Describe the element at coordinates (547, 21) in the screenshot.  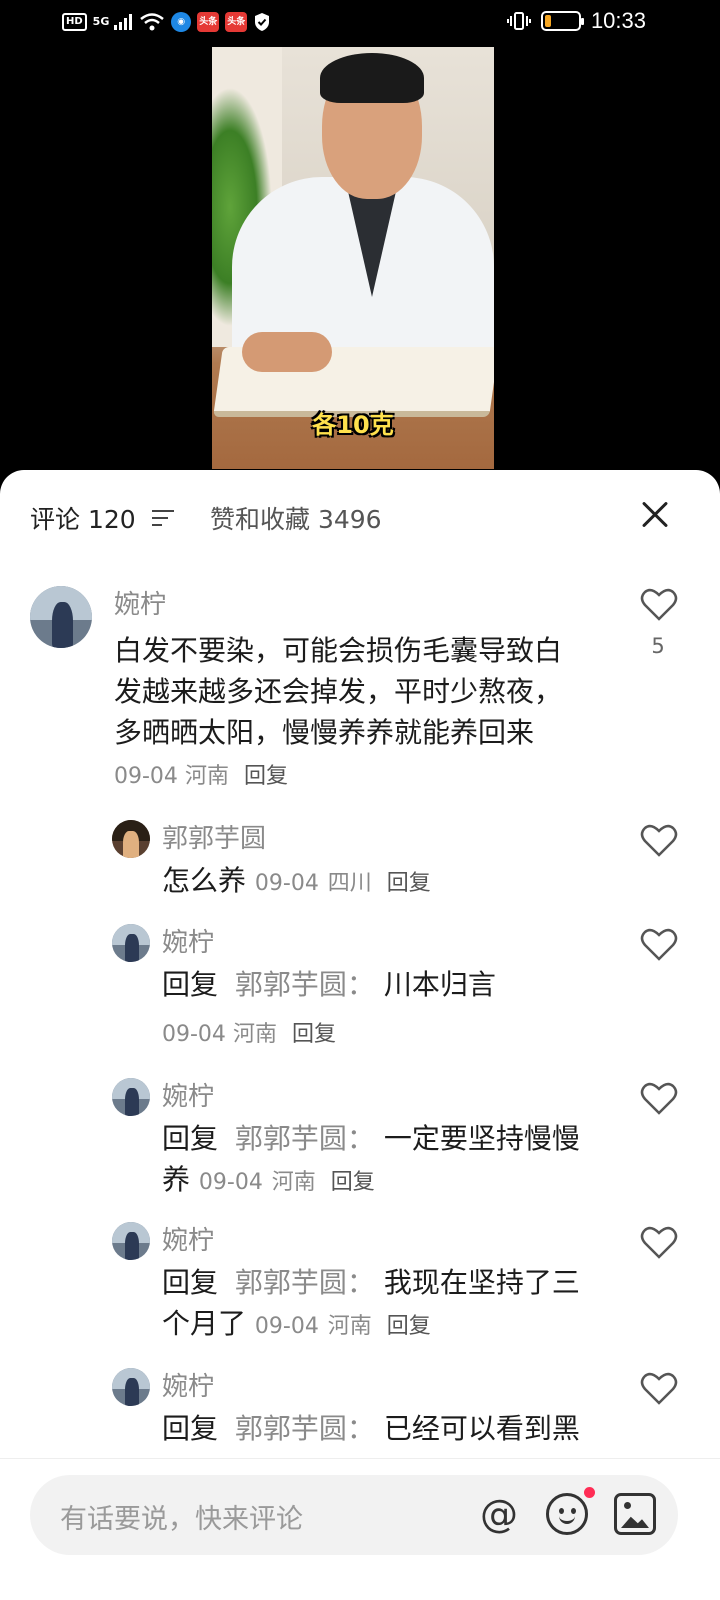
I see `battery-level` at that location.